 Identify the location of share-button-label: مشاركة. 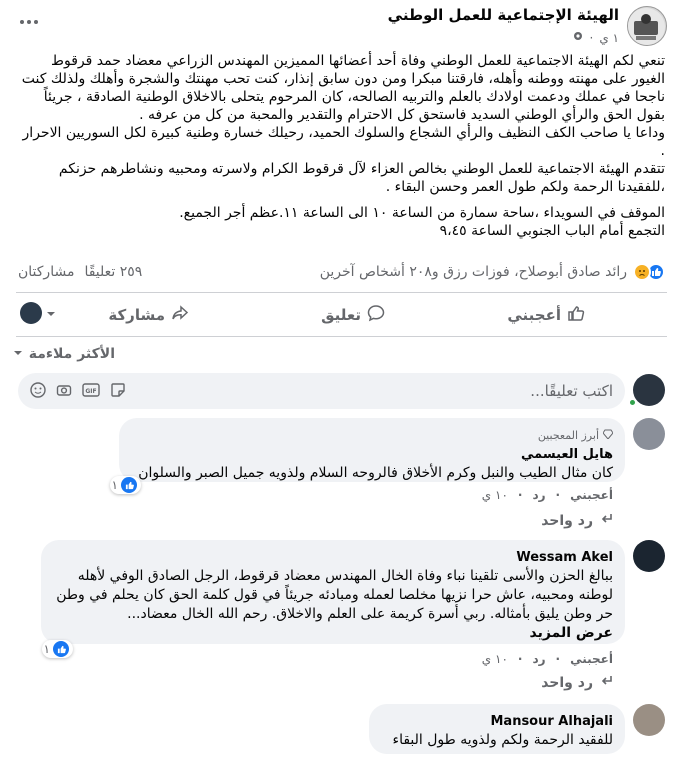
(136, 315).